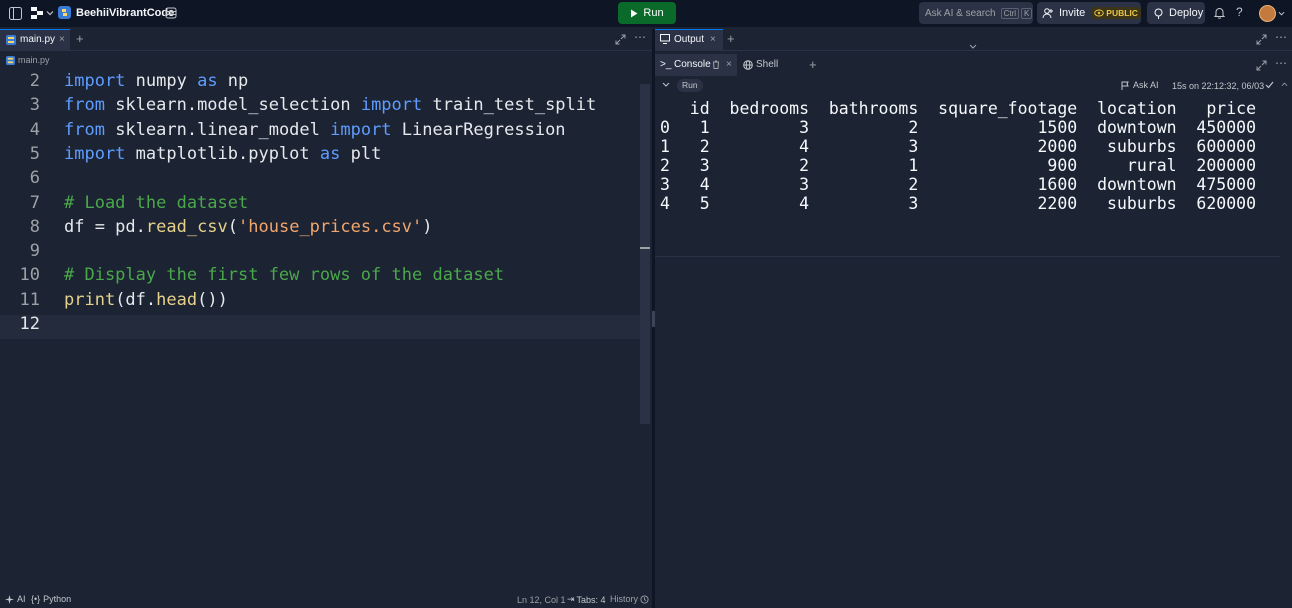 The width and height of the screenshot is (1292, 608). Describe the element at coordinates (186, 226) in the screenshot. I see `code-token: read_csv` at that location.